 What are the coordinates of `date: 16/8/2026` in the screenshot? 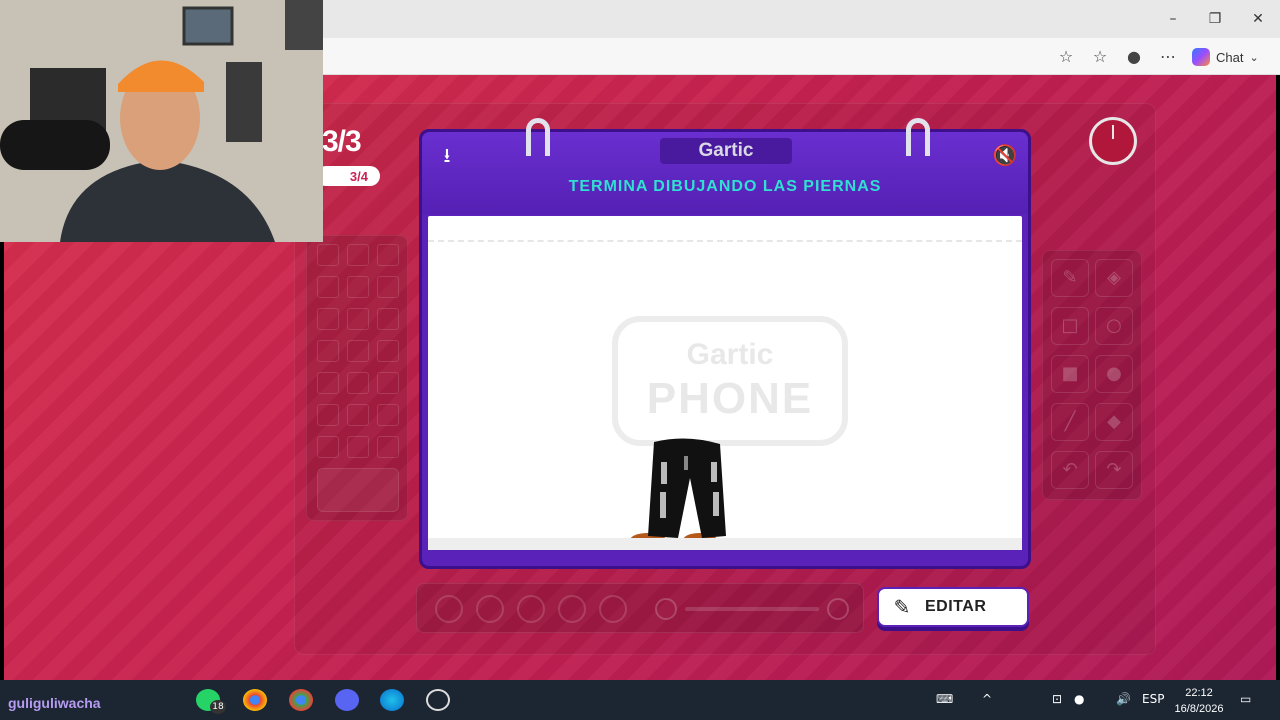 It's located at (1199, 709).